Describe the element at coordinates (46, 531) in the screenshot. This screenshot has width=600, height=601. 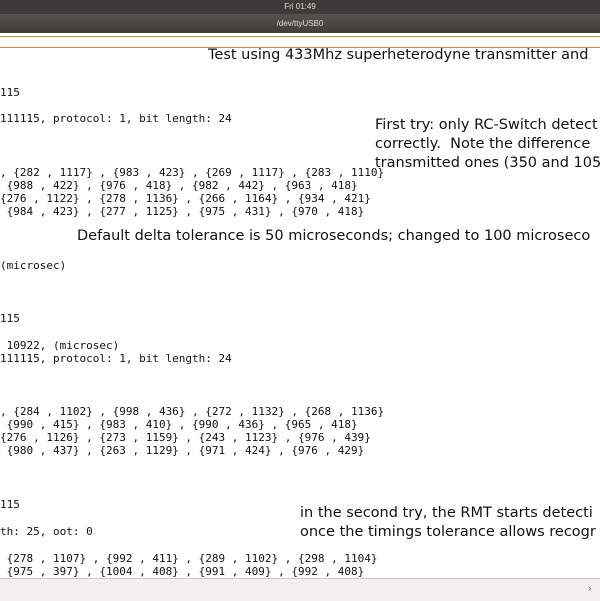
I see `terminal-line: th: 25, oot: 0` at that location.